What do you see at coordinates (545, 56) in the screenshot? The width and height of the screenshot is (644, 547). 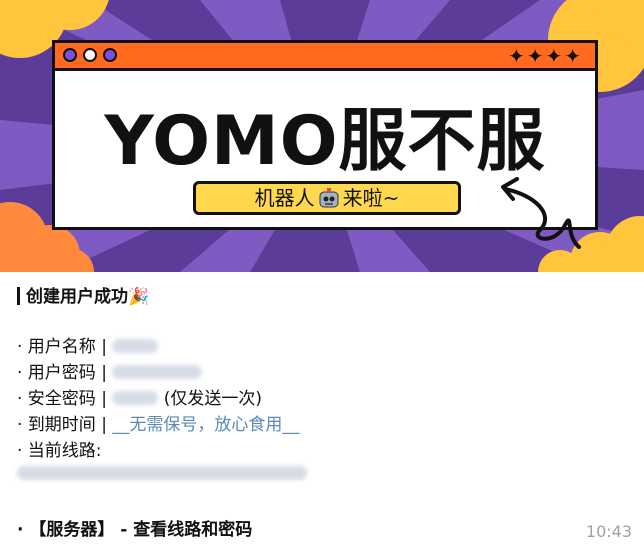 I see `sparkle-stars-icon: ✦✦✦✦` at bounding box center [545, 56].